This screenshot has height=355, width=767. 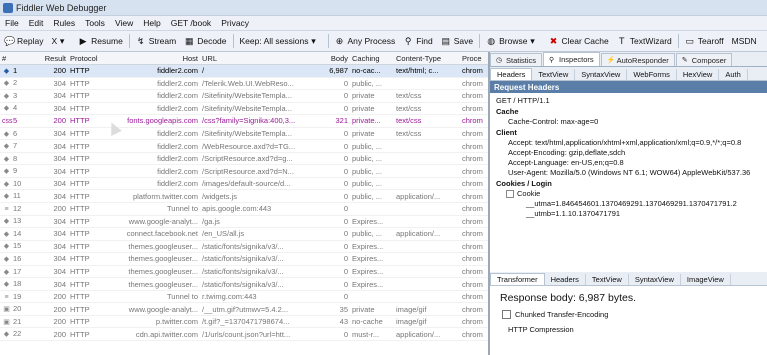 I want to click on menu-tools: Tools, so click(x=95, y=23).